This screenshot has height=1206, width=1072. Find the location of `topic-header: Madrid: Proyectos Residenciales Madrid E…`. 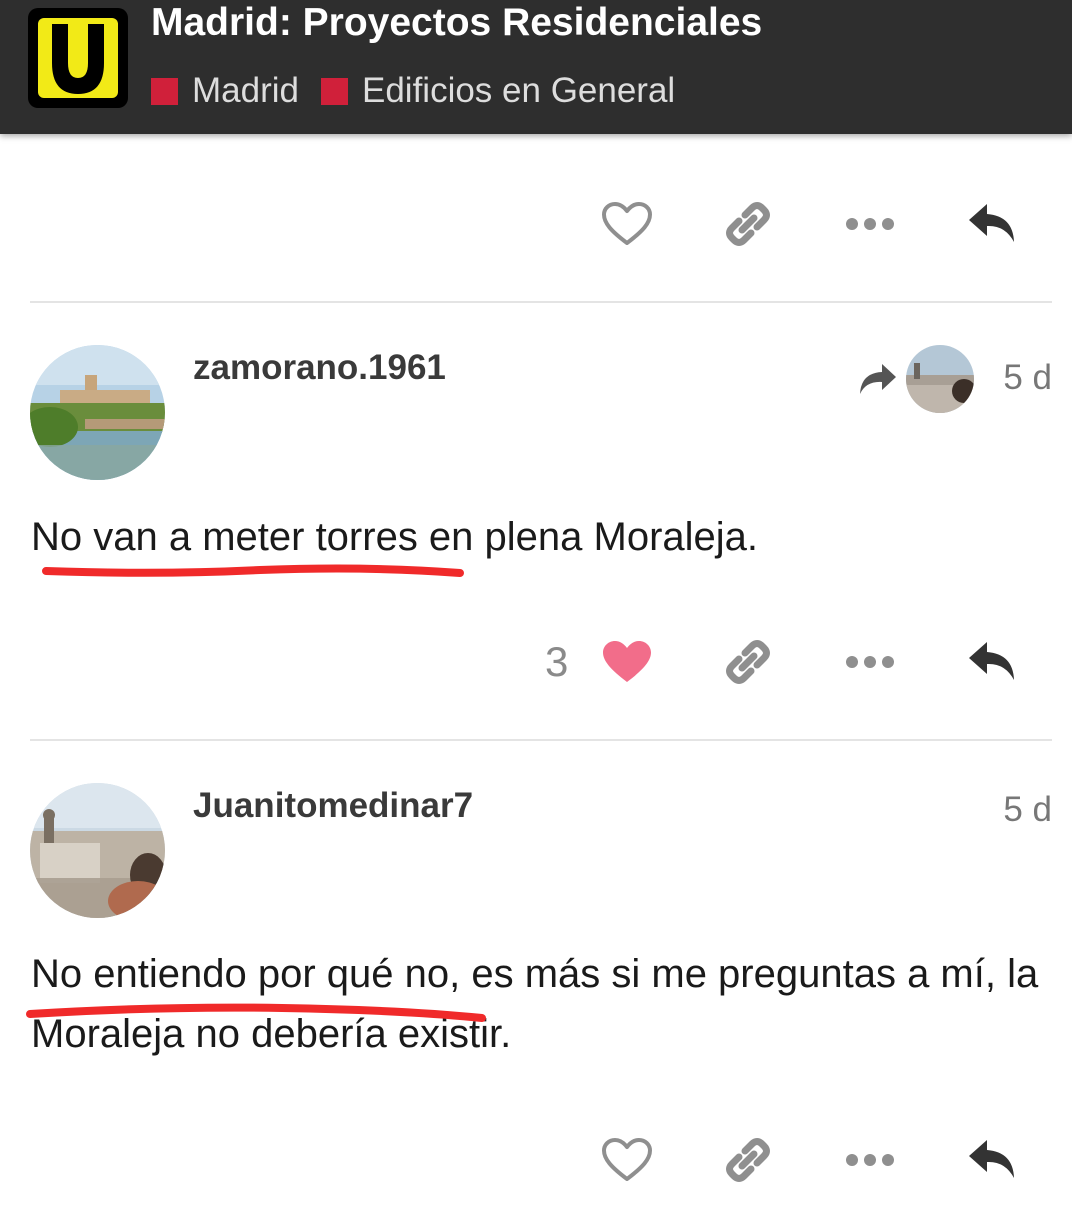

topic-header: Madrid: Proyectos Residenciales Madrid E… is located at coordinates (536, 67).